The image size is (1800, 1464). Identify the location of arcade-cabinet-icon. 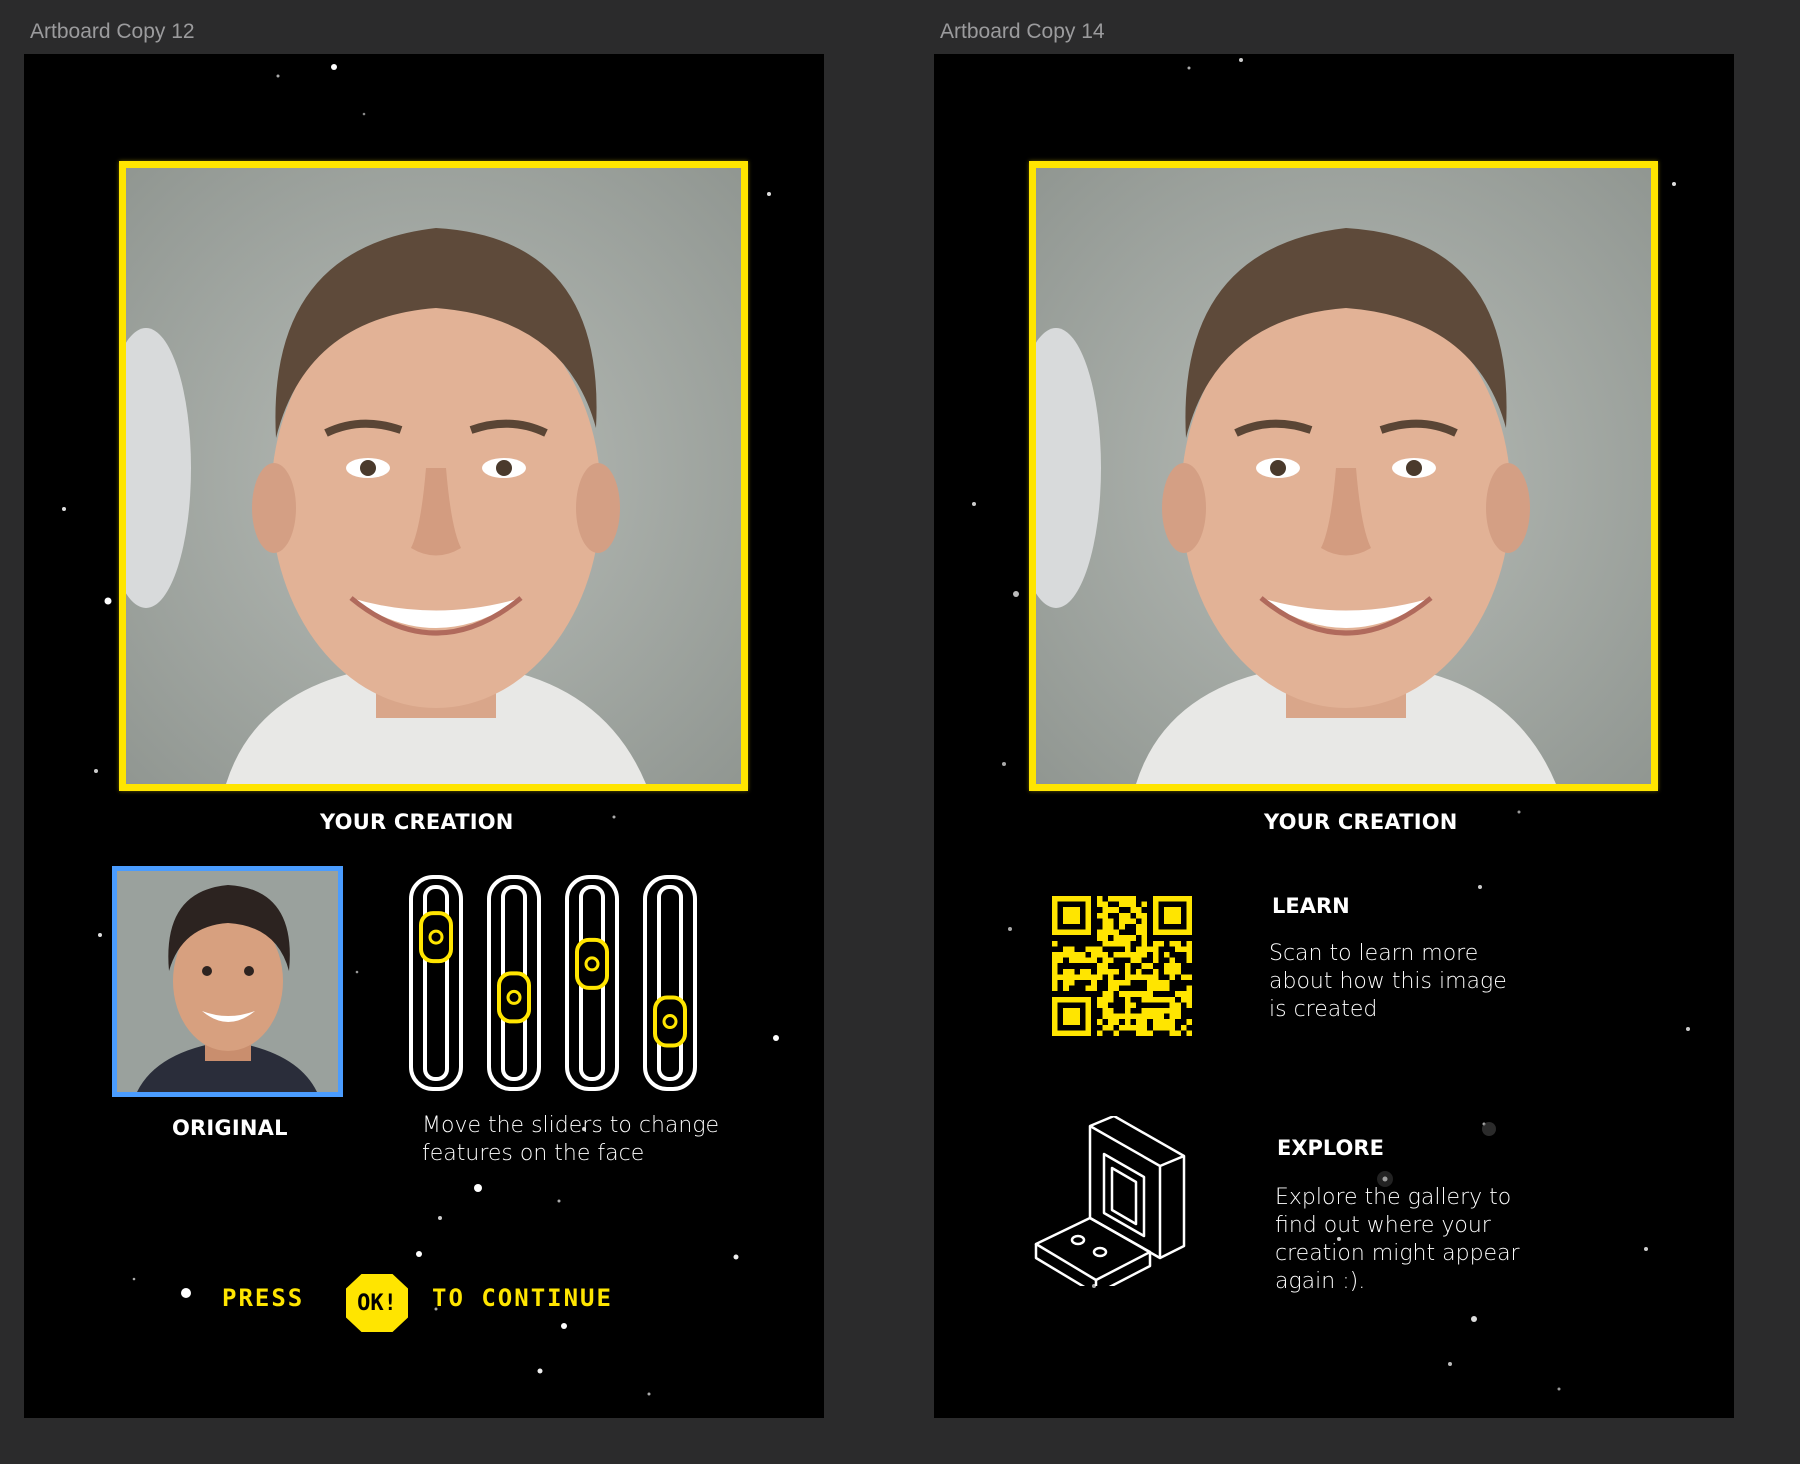
(1110, 1201).